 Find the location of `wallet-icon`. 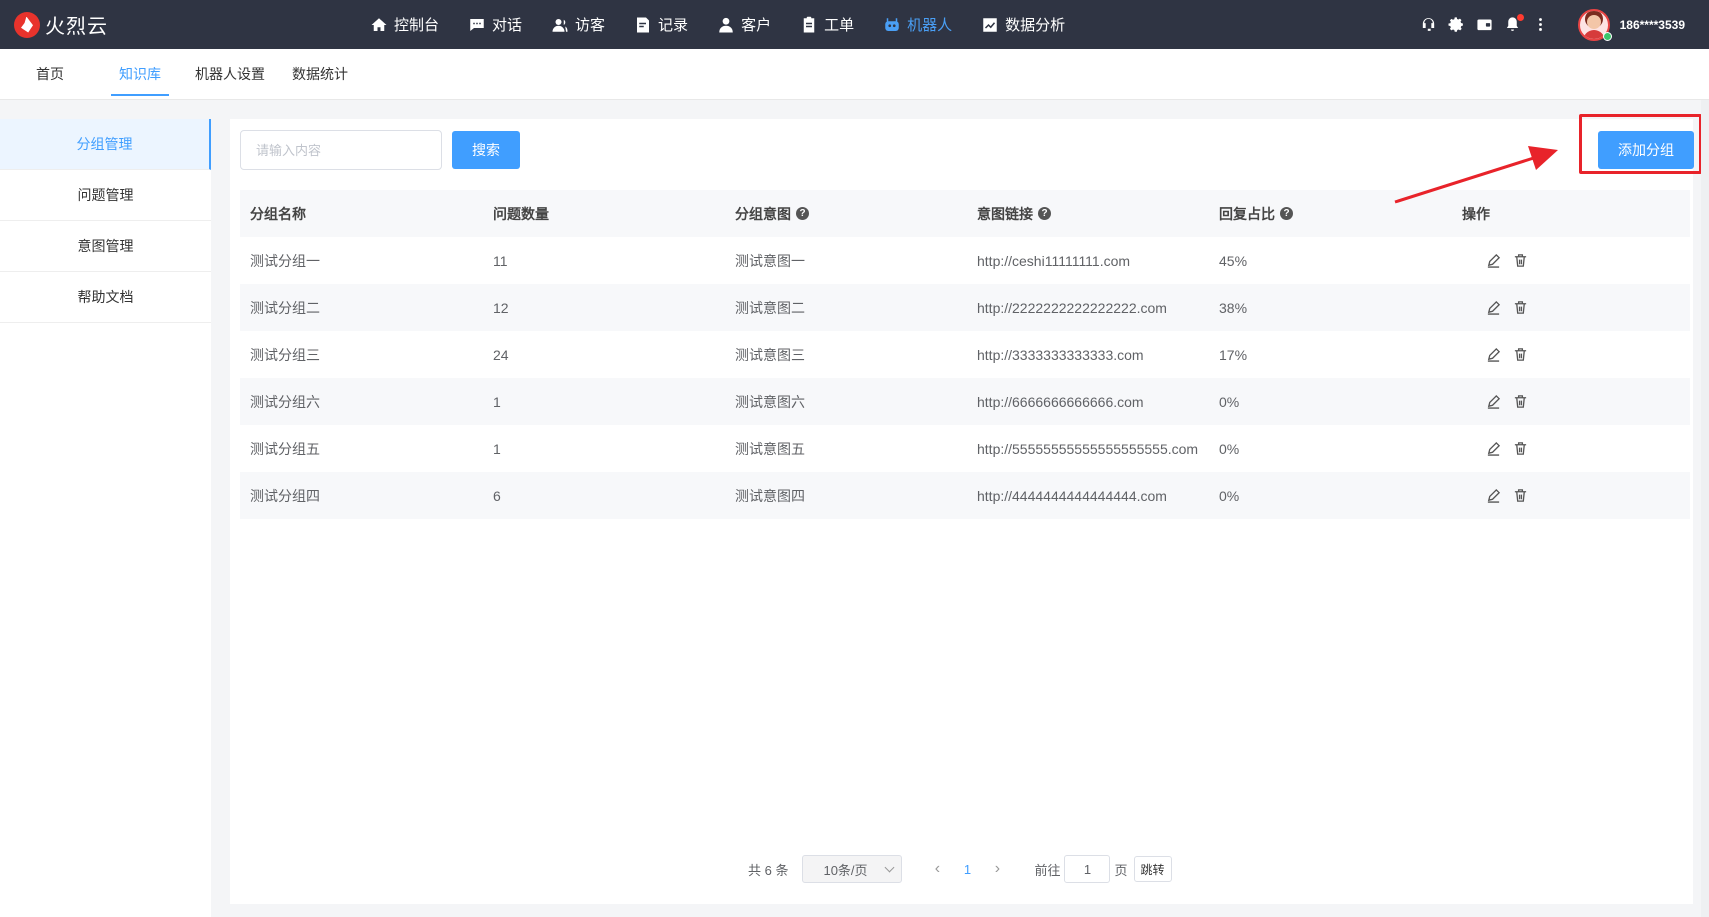

wallet-icon is located at coordinates (1485, 25).